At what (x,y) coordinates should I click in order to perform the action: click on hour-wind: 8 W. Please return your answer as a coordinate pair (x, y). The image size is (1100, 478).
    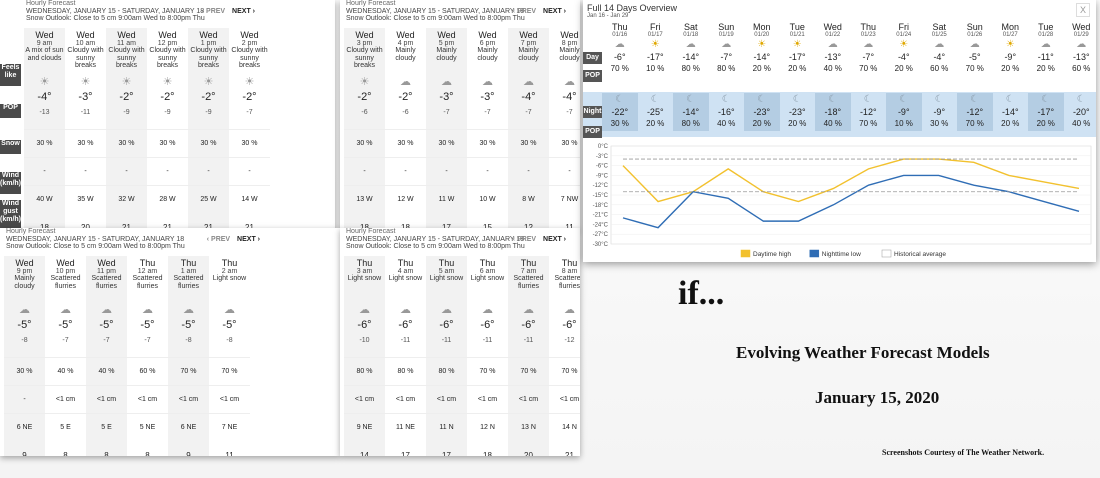
    Looking at the image, I should click on (528, 199).